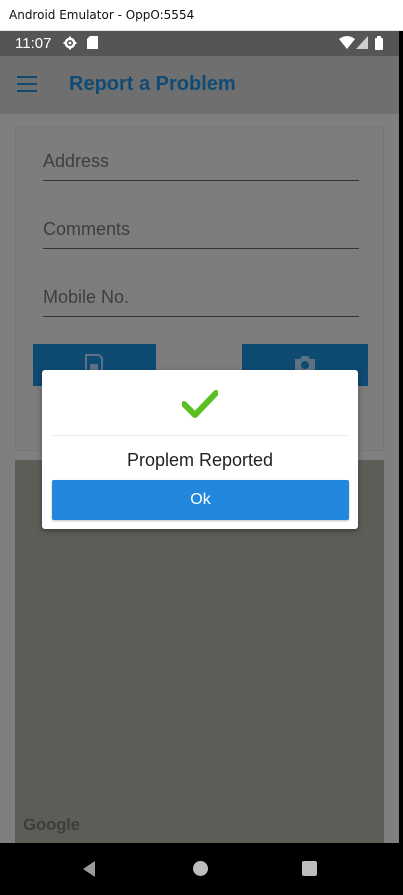 This screenshot has height=895, width=403. I want to click on battery-icon, so click(379, 43).